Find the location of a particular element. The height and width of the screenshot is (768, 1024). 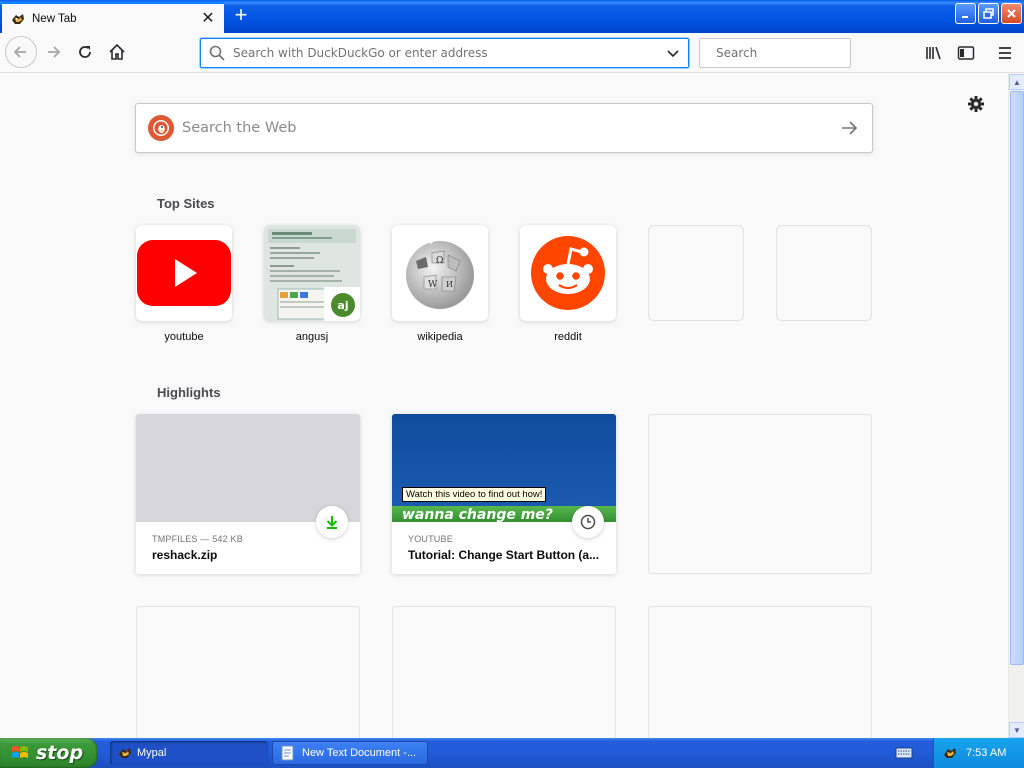

close-icon is located at coordinates (1011, 13).